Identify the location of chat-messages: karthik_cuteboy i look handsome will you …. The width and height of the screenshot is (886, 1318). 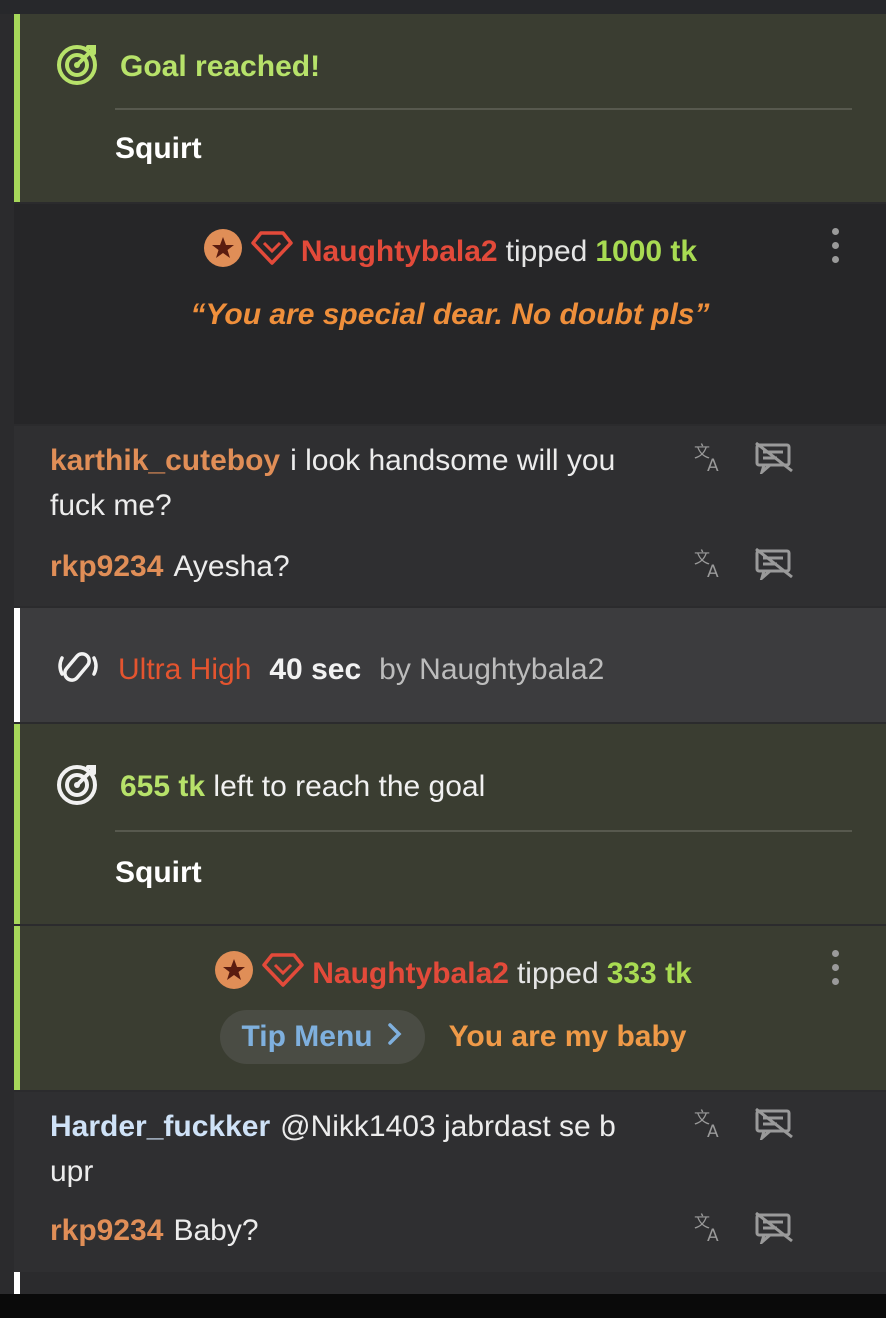
(450, 516).